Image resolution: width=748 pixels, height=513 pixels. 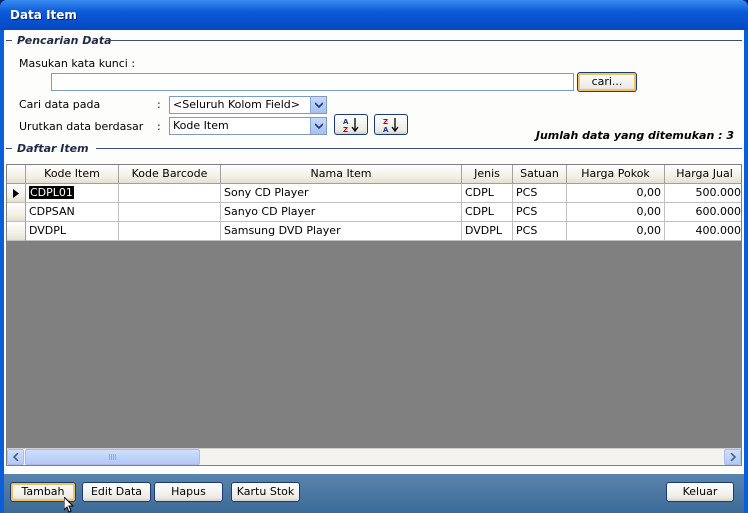 I want to click on cell-harga-jual: 600.000, so click(x=703, y=212).